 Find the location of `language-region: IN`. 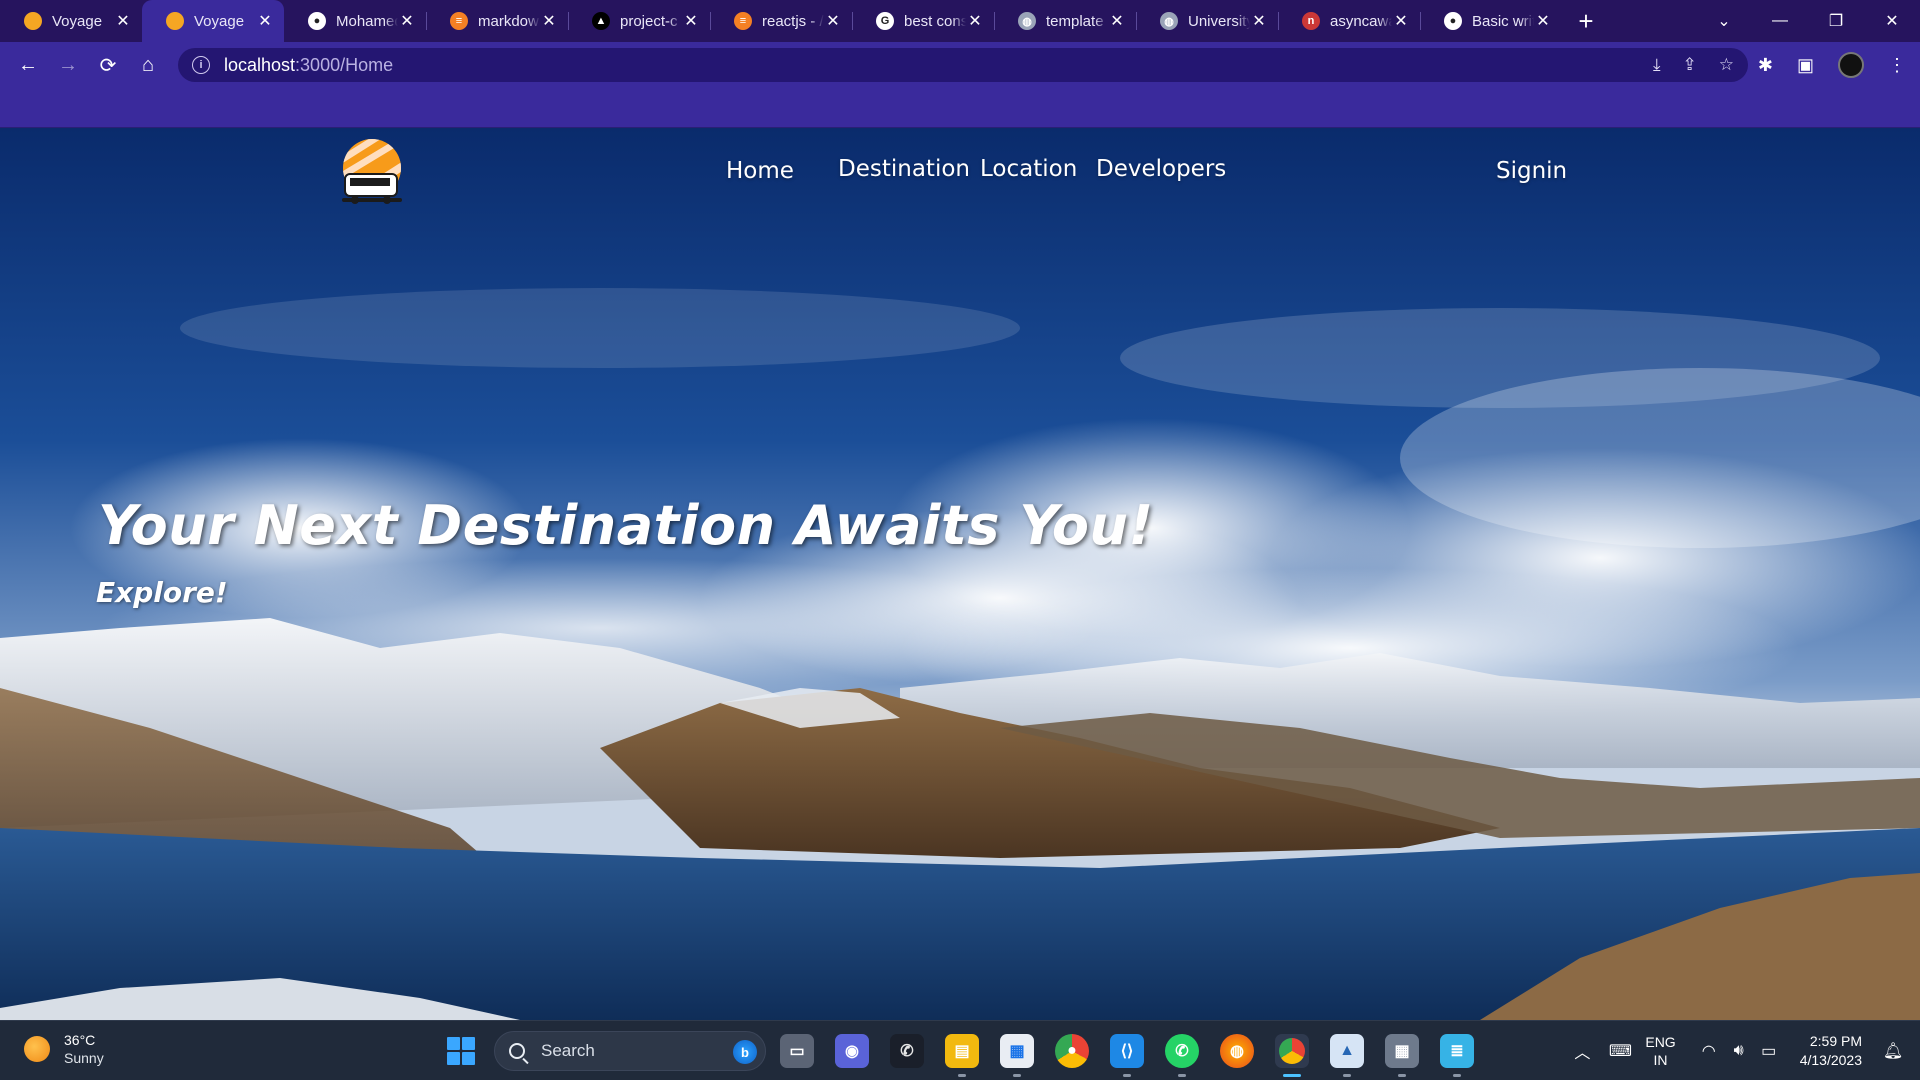

language-region: IN is located at coordinates (1660, 1060).